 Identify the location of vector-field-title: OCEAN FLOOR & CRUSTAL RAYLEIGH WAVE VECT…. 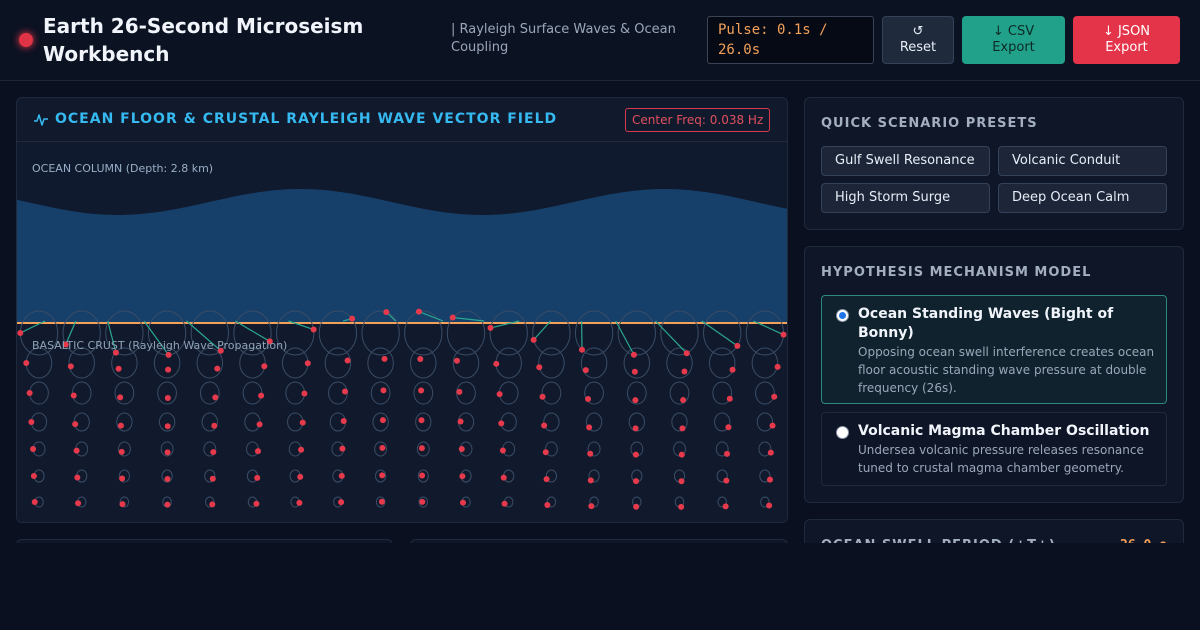
(306, 119).